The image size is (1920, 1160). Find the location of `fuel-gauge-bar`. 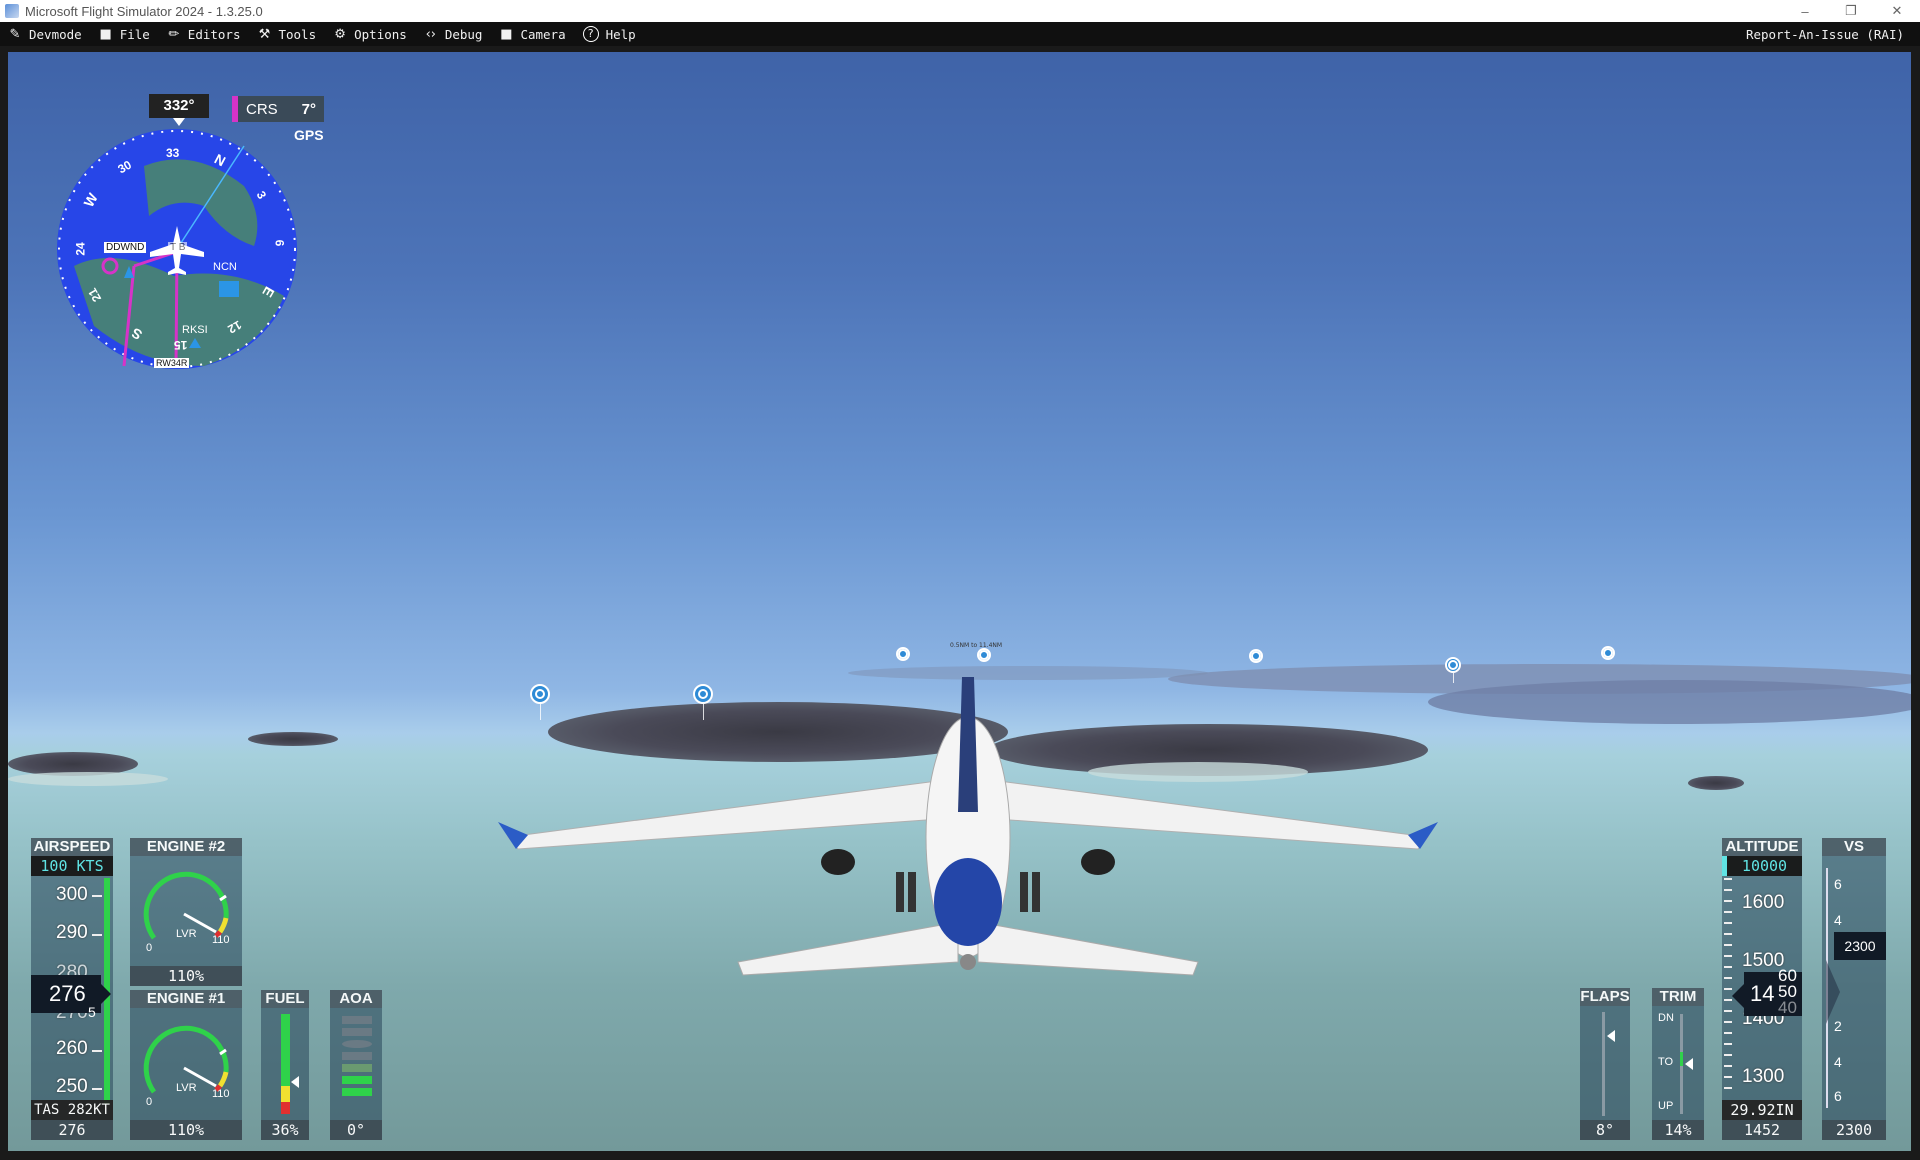

fuel-gauge-bar is located at coordinates (285, 1064).